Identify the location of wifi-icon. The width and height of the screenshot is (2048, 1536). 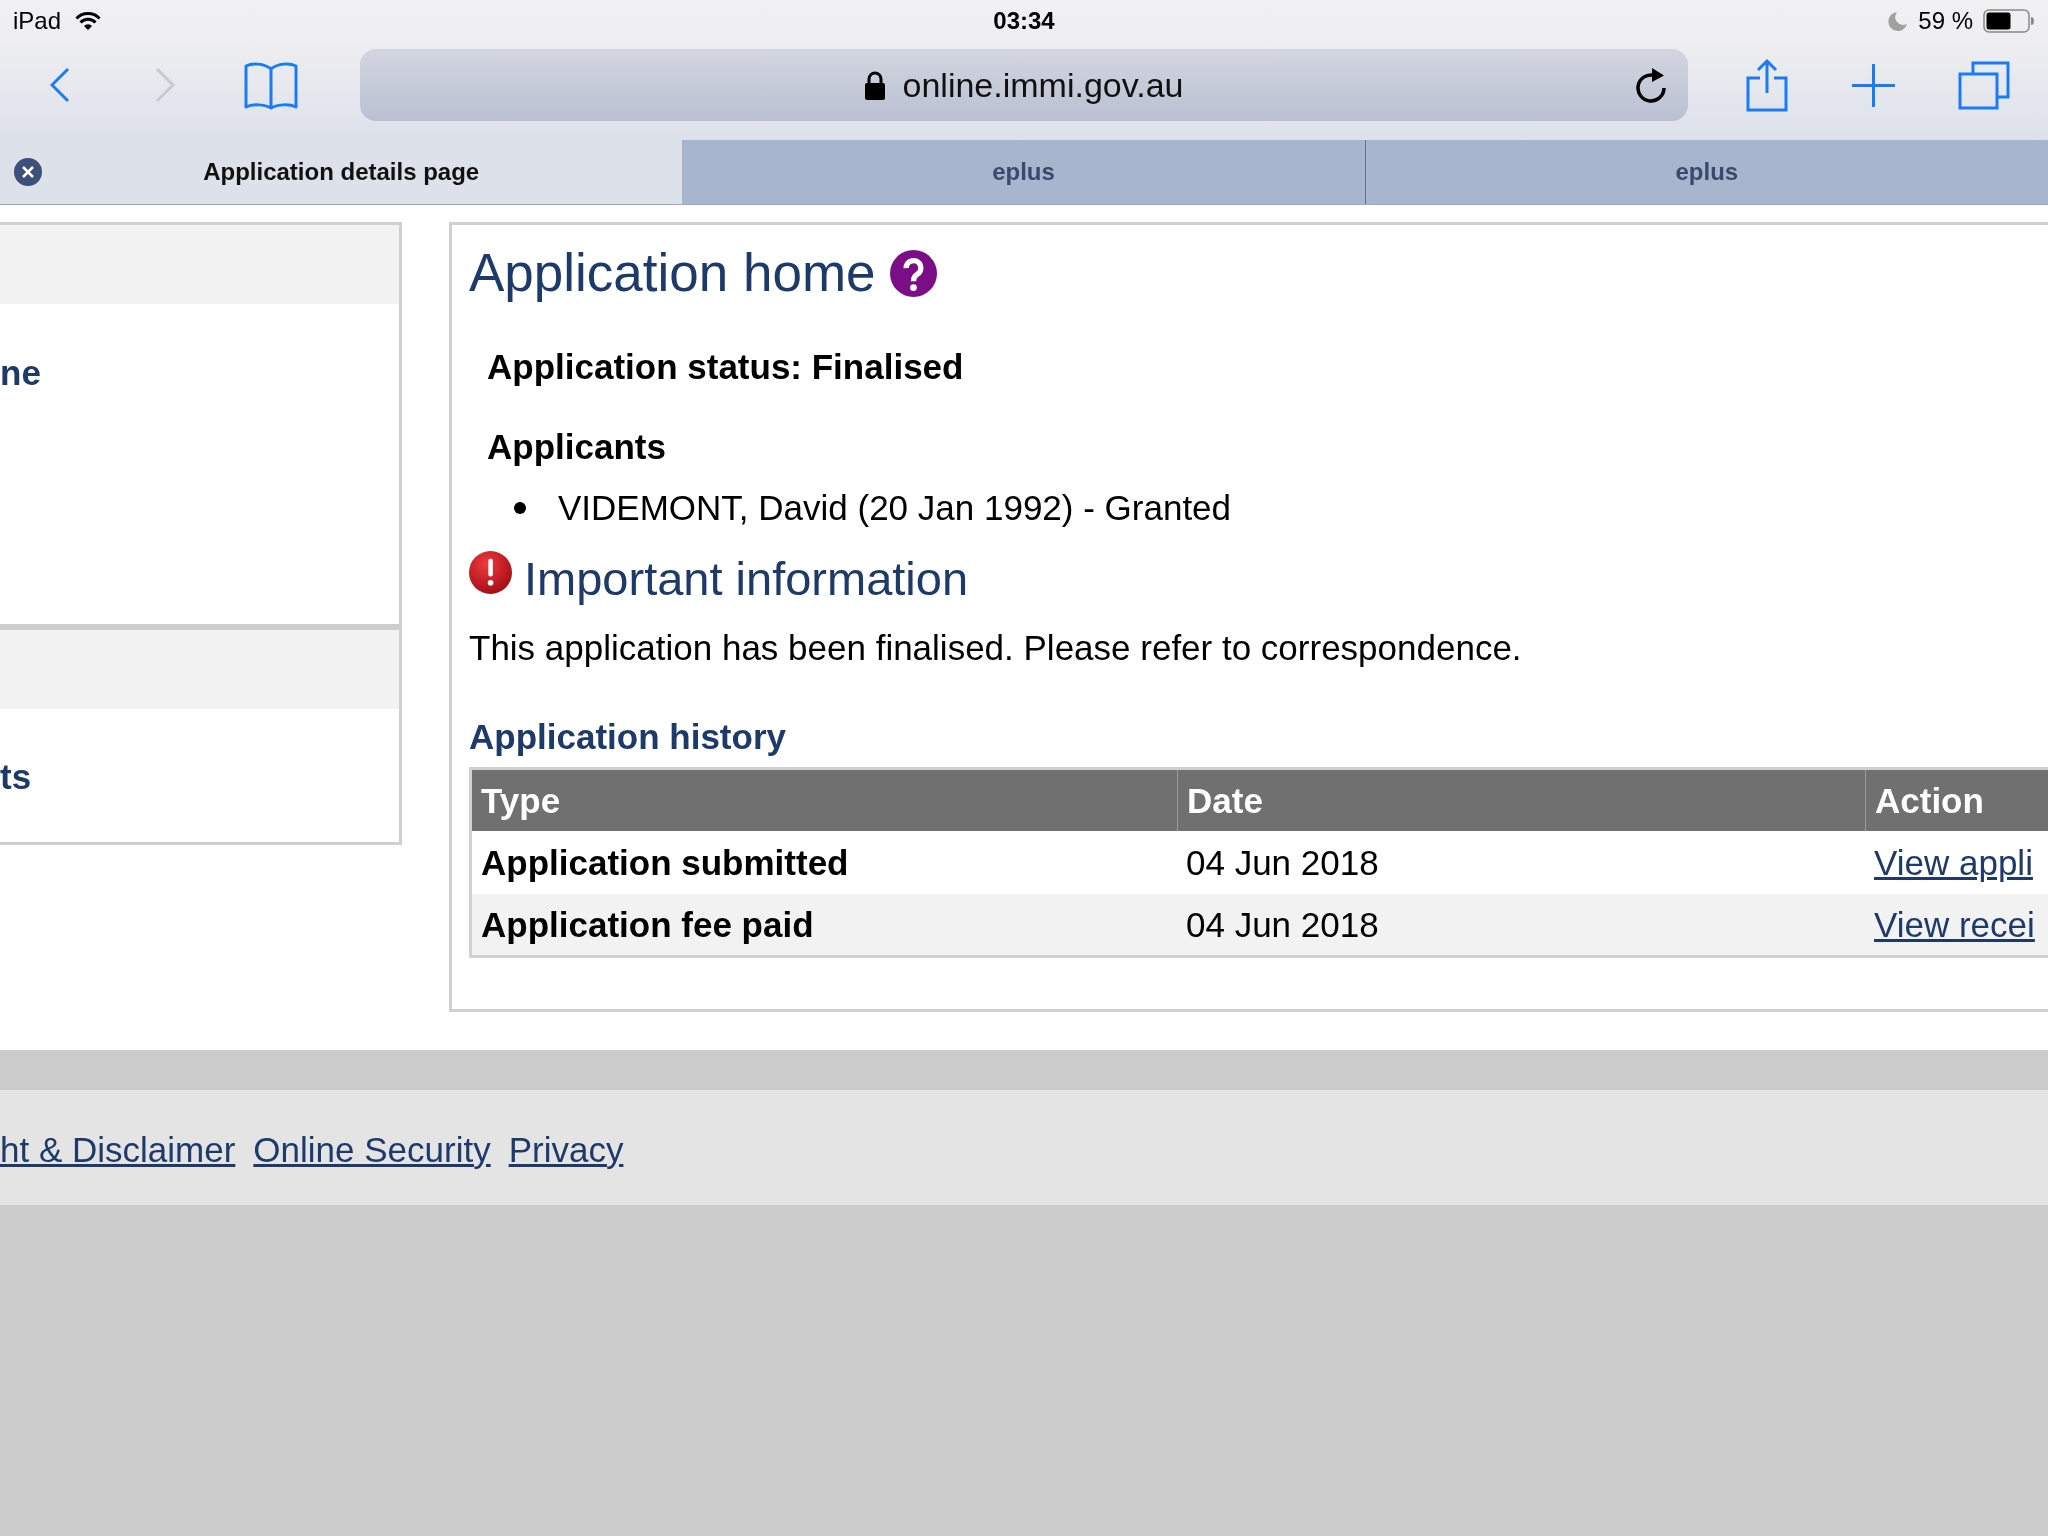
(88, 21).